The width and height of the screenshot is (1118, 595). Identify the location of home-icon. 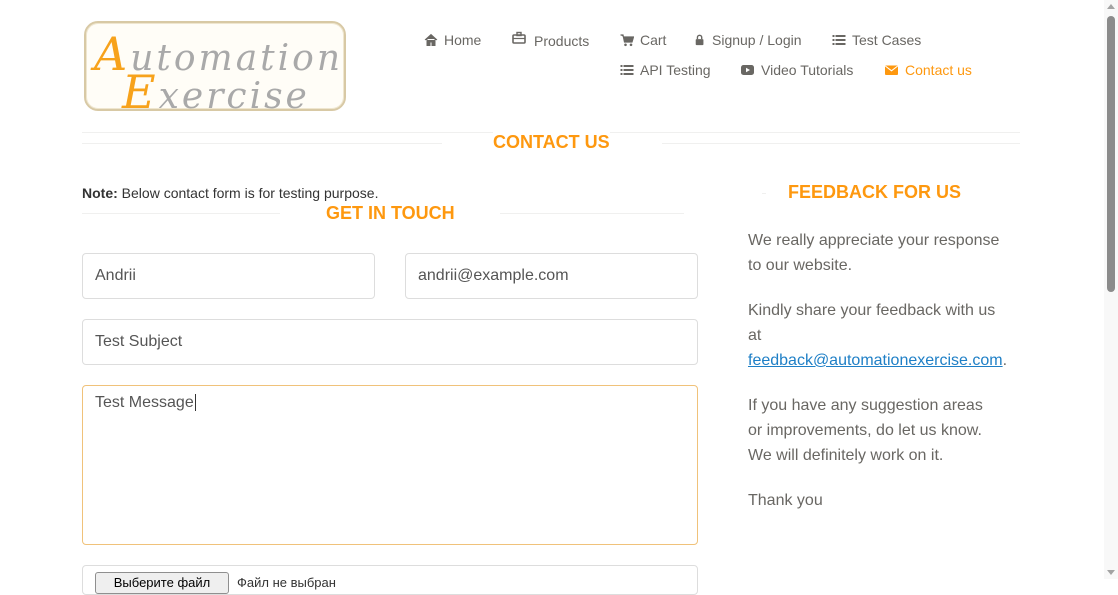
(431, 39).